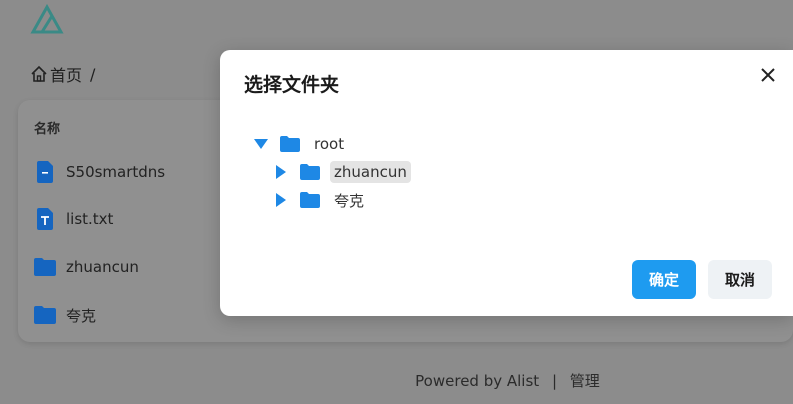  I want to click on file-row: zhuancun, so click(86, 267).